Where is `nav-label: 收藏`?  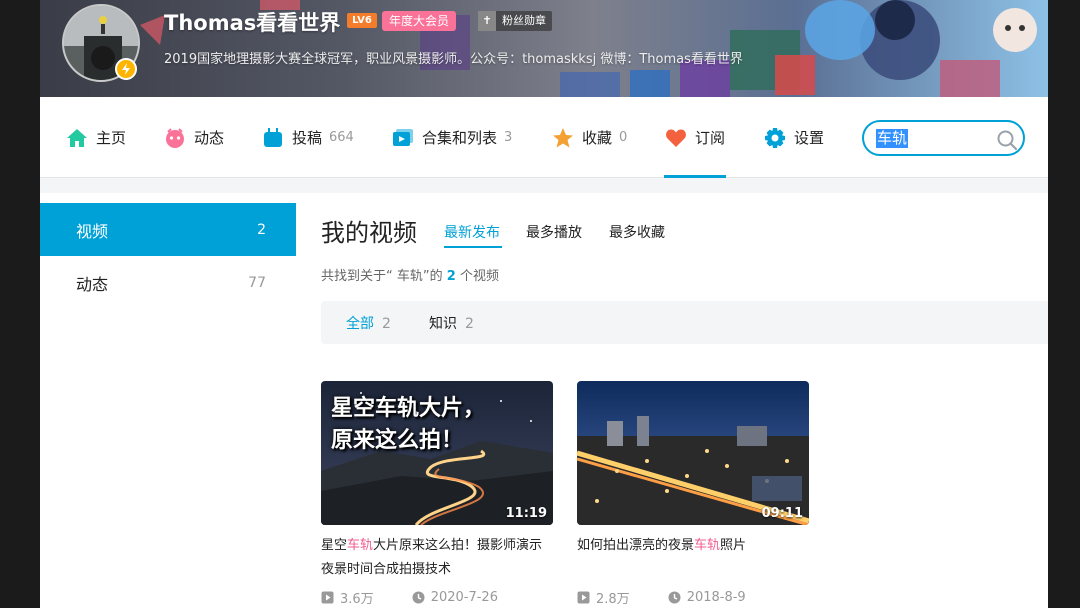 nav-label: 收藏 is located at coordinates (597, 138).